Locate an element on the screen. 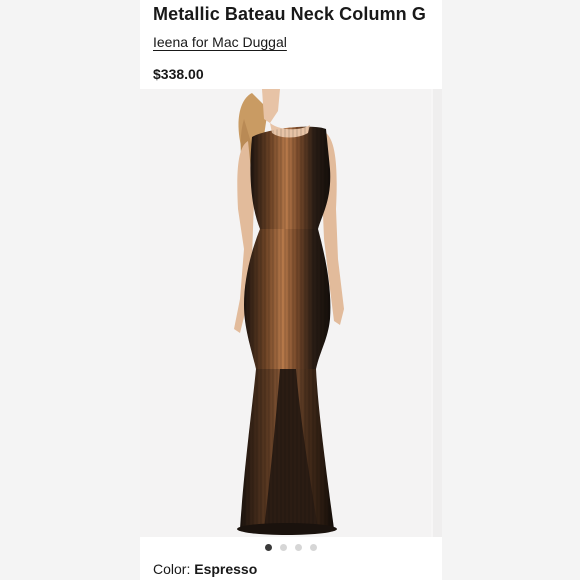 The height and width of the screenshot is (580, 580). product-price: $338.00 is located at coordinates (178, 74).